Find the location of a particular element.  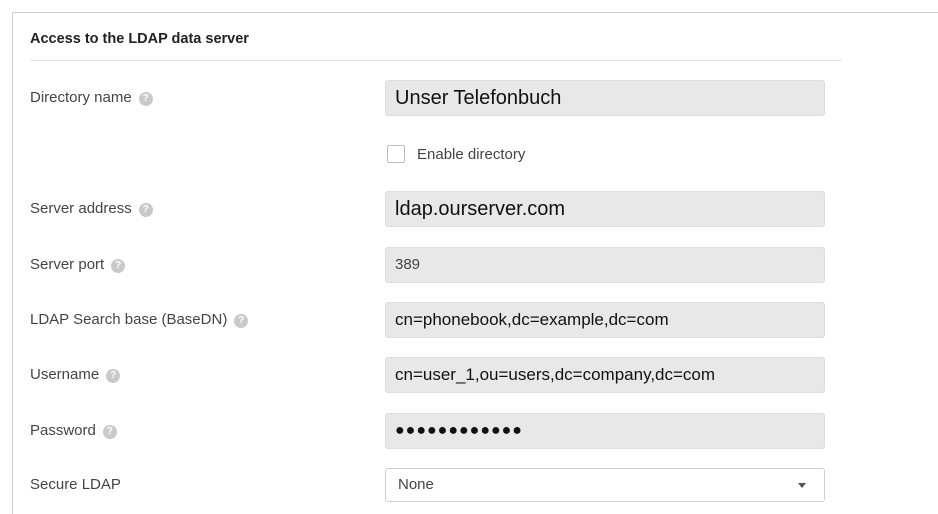

enable-directory-checkbox is located at coordinates (396, 154).